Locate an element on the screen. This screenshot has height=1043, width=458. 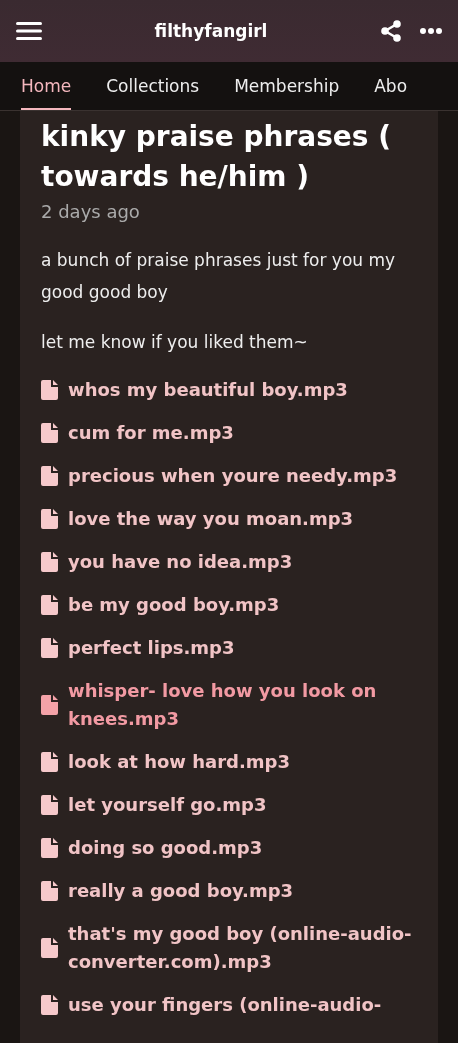
attachment-link: doing so good.mp3 is located at coordinates (165, 848).